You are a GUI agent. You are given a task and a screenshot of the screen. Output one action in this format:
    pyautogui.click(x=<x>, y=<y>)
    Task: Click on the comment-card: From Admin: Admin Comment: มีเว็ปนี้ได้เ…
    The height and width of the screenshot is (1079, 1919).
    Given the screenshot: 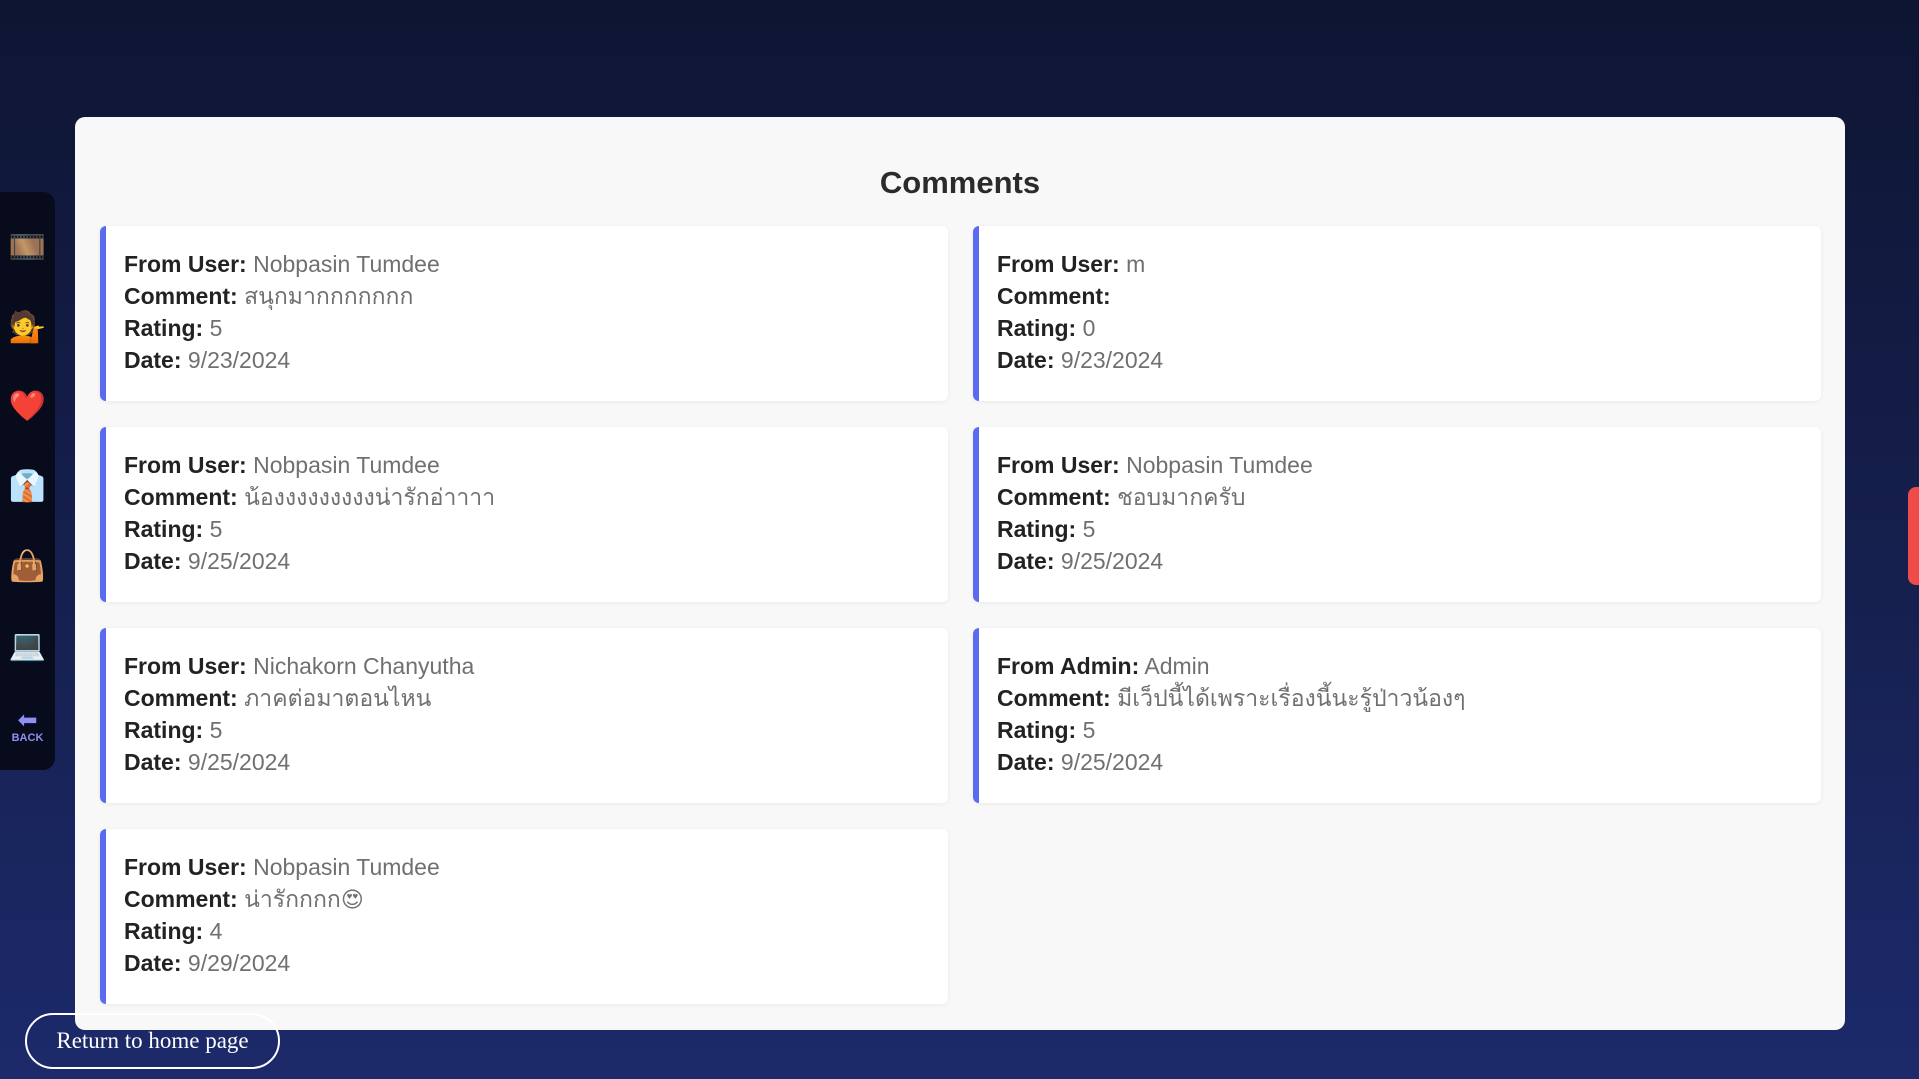 What is the action you would take?
    pyautogui.click(x=1397, y=715)
    